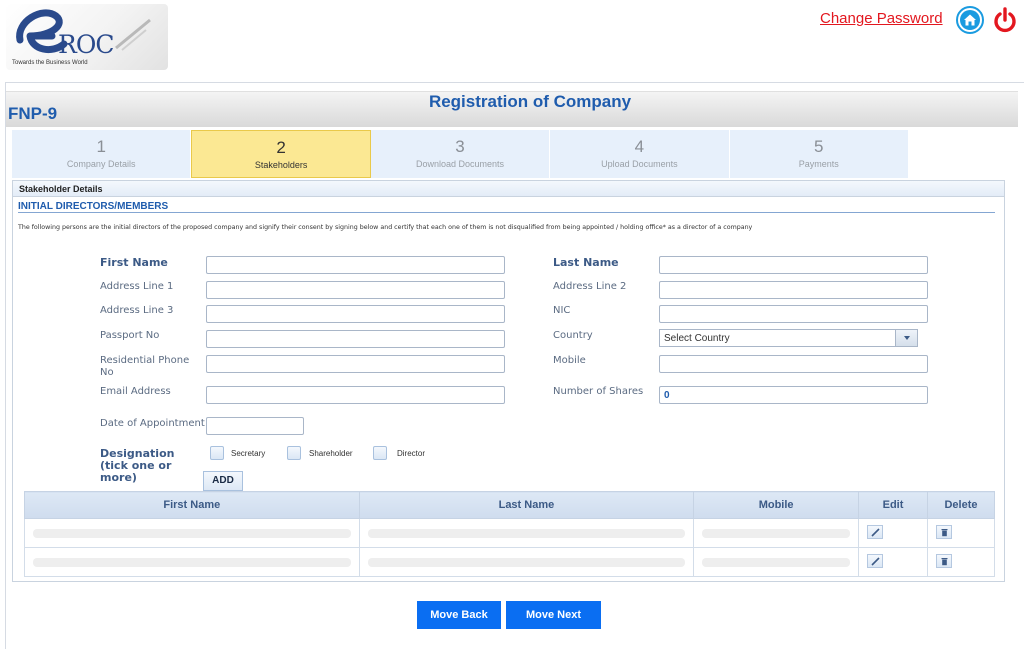 This screenshot has height=649, width=1024. Describe the element at coordinates (137, 286) in the screenshot. I see `address-line-1-label: Address Line 1` at that location.